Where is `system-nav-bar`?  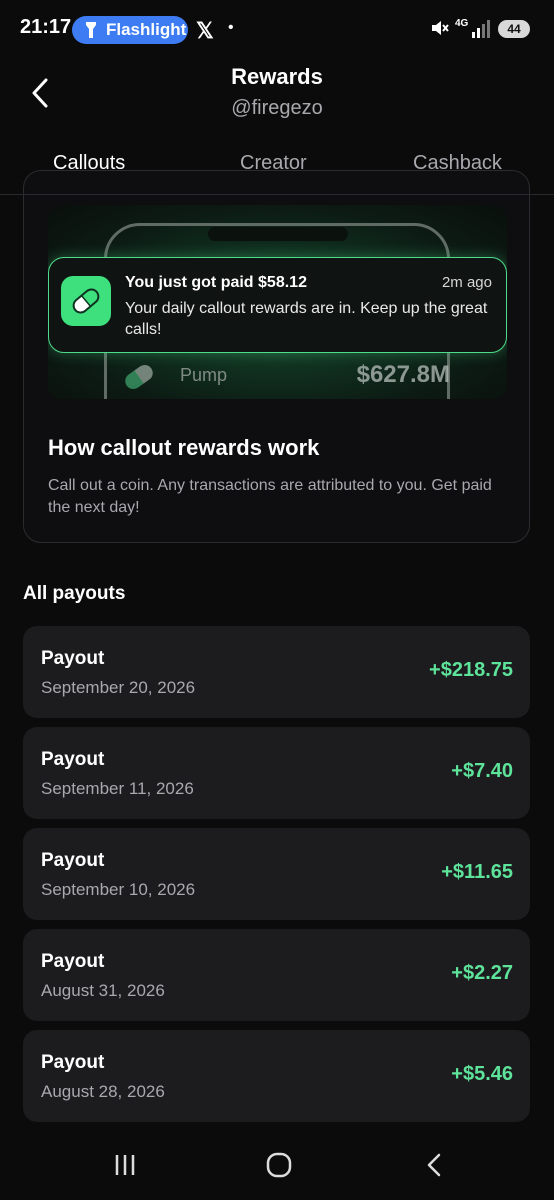 system-nav-bar is located at coordinates (277, 1165).